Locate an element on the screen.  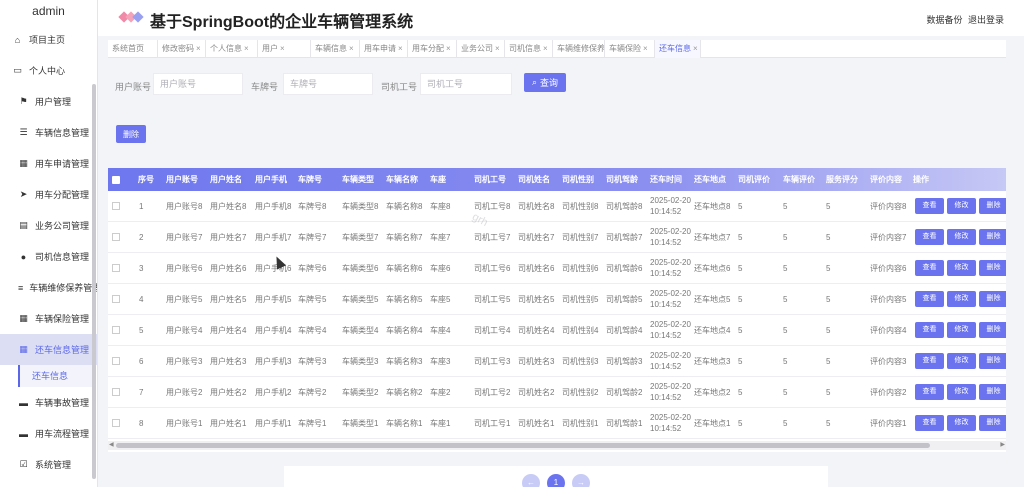
sidebar-subitem-return-info: 还车信息 is located at coordinates (55, 376).